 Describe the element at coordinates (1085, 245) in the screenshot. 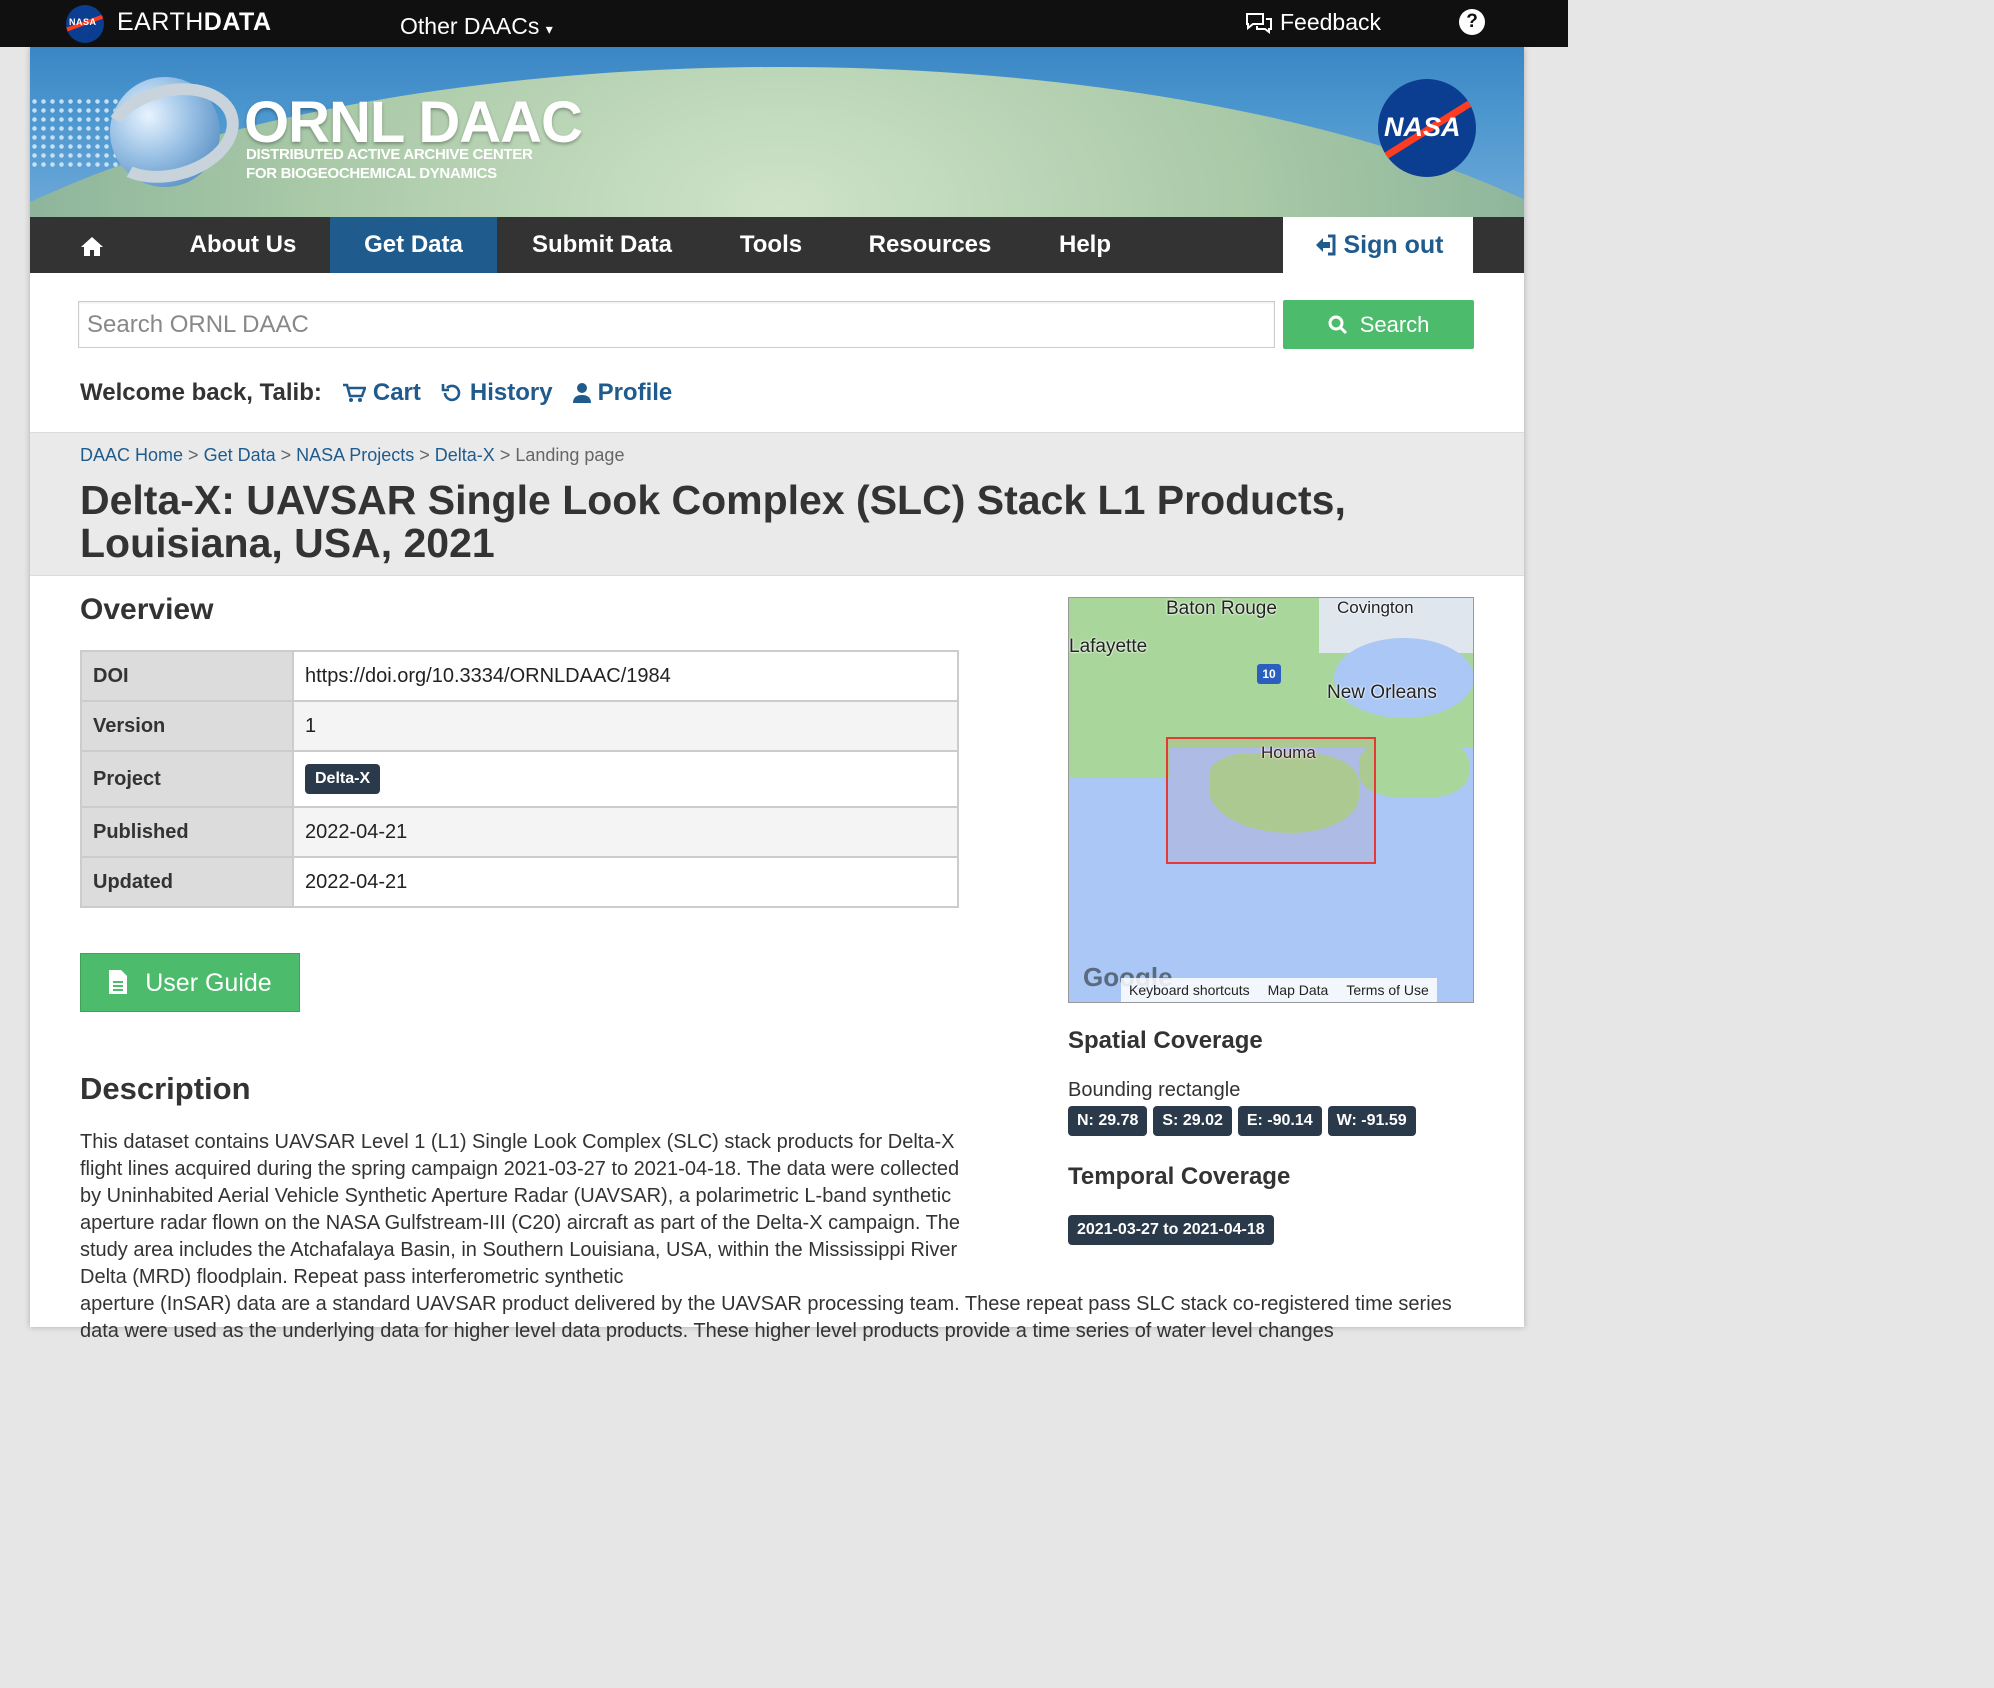

I see `nav-help: Help` at that location.